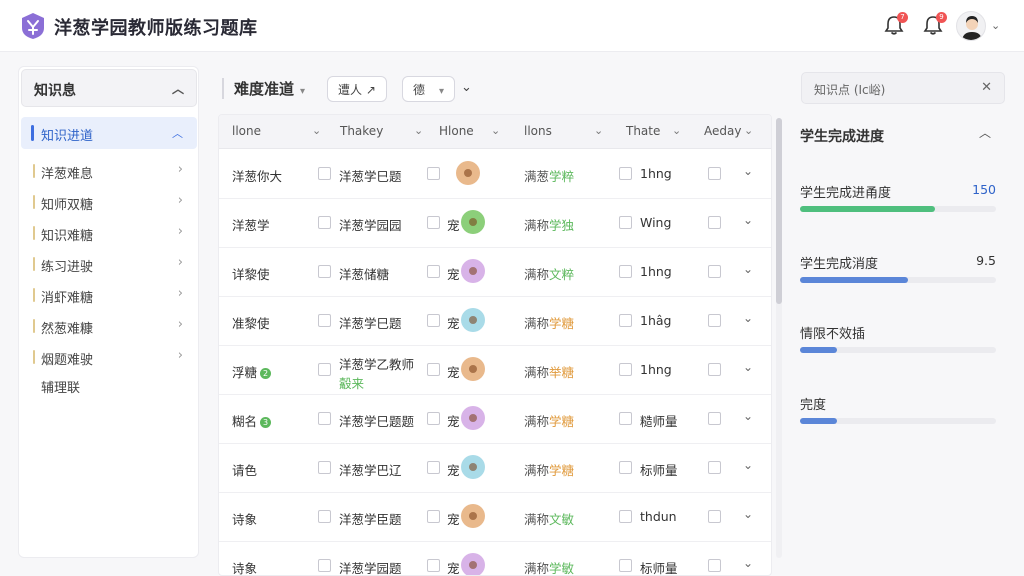 The image size is (1024, 576). I want to click on knowledge-filter-tag: 知识点 (Ic峪) ✕, so click(903, 88).